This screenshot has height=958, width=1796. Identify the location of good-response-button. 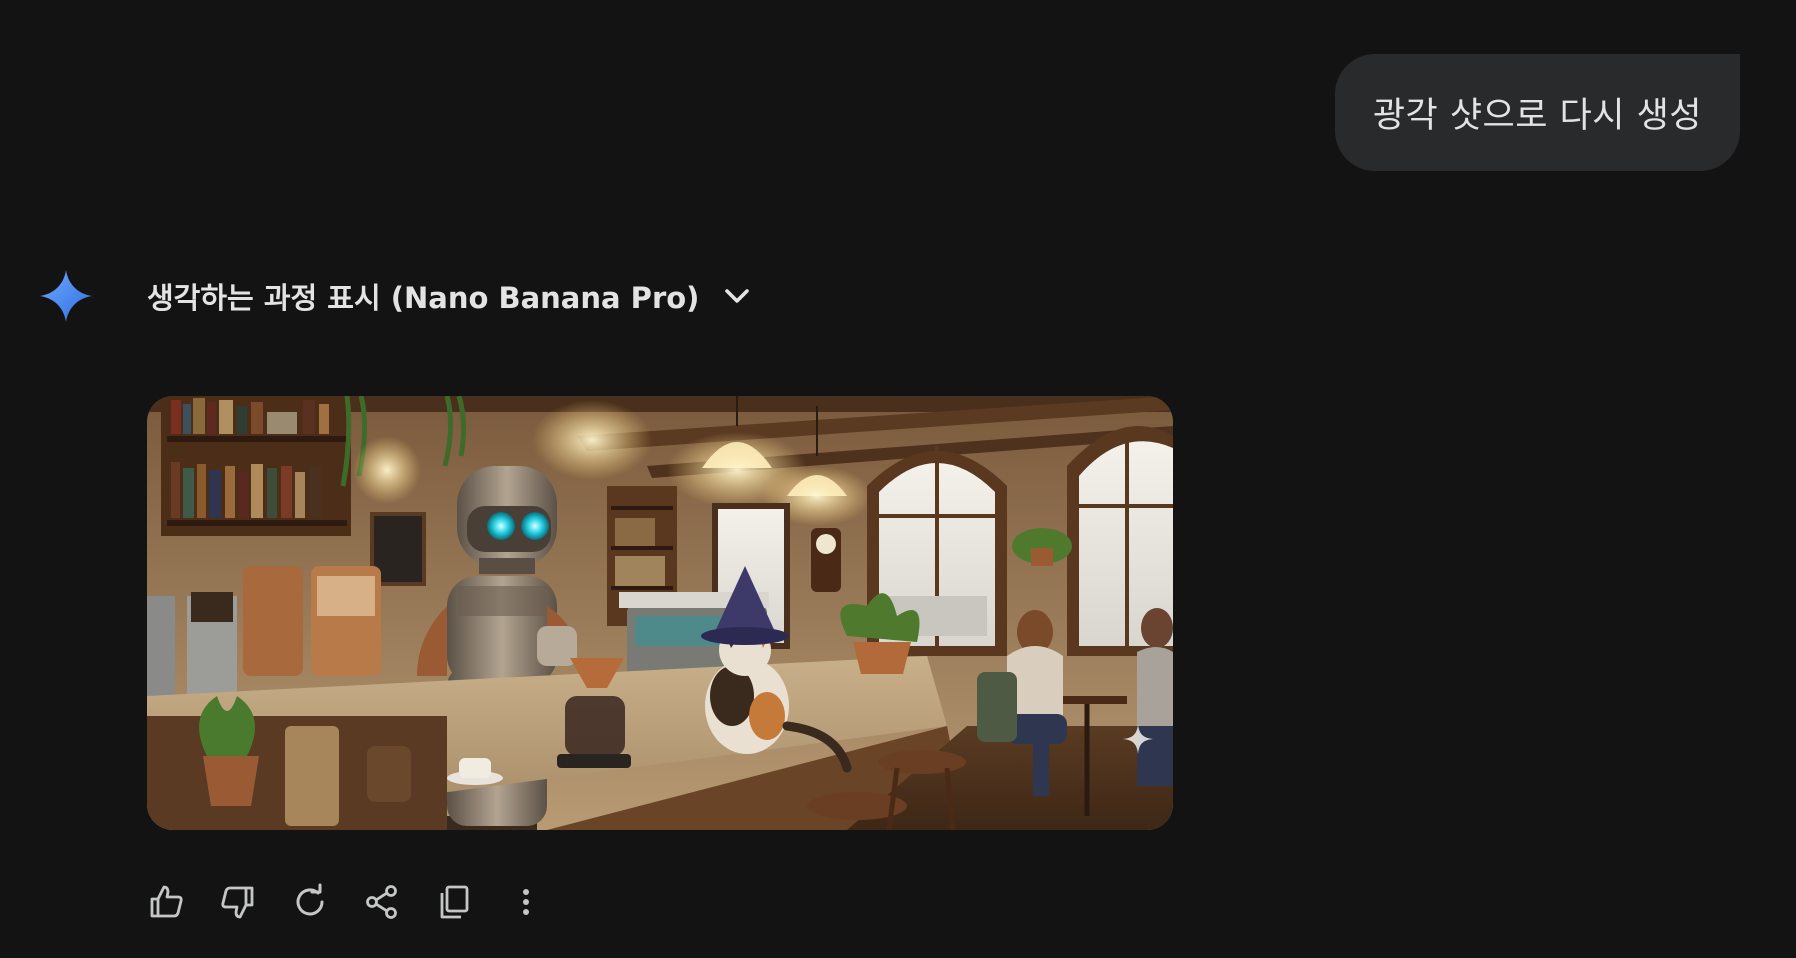
(166, 902).